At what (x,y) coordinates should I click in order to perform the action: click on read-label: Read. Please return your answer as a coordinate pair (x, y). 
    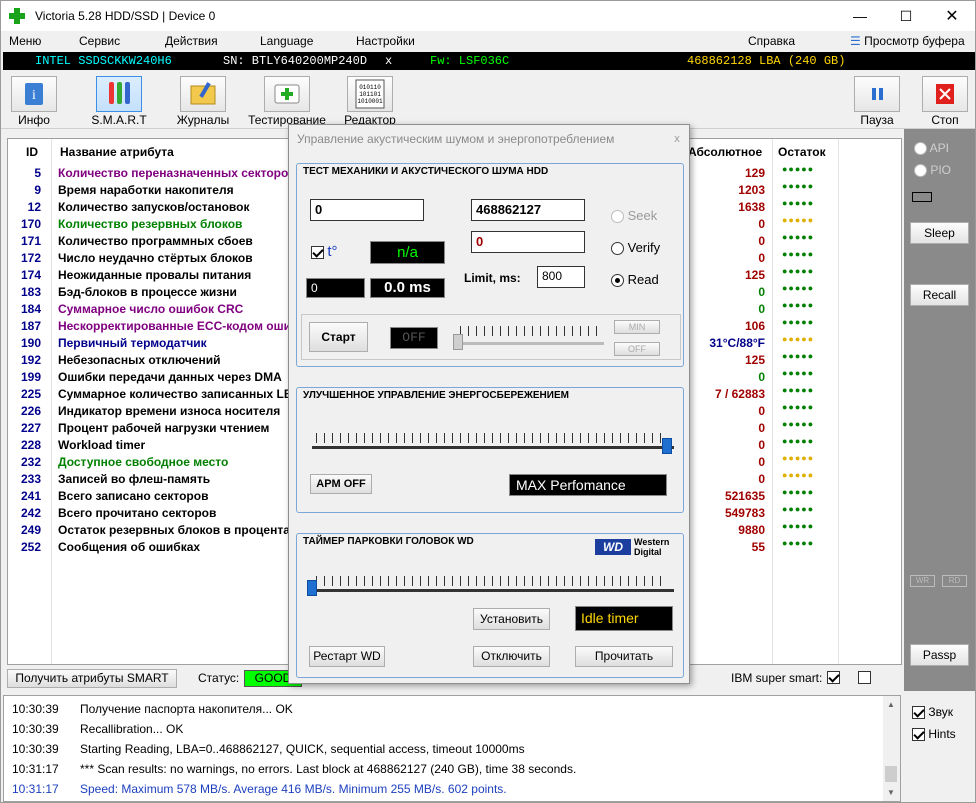
    Looking at the image, I should click on (643, 279).